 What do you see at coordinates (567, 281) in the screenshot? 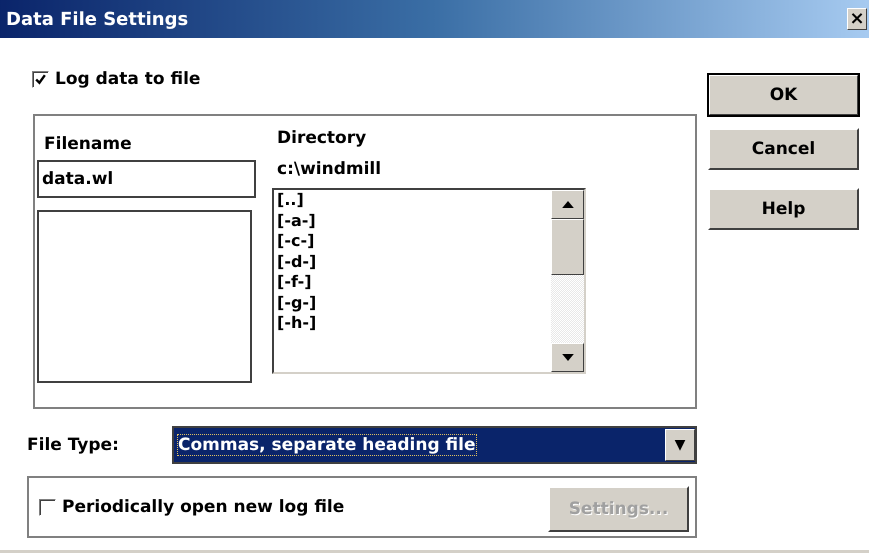
I see `scrollbar` at bounding box center [567, 281].